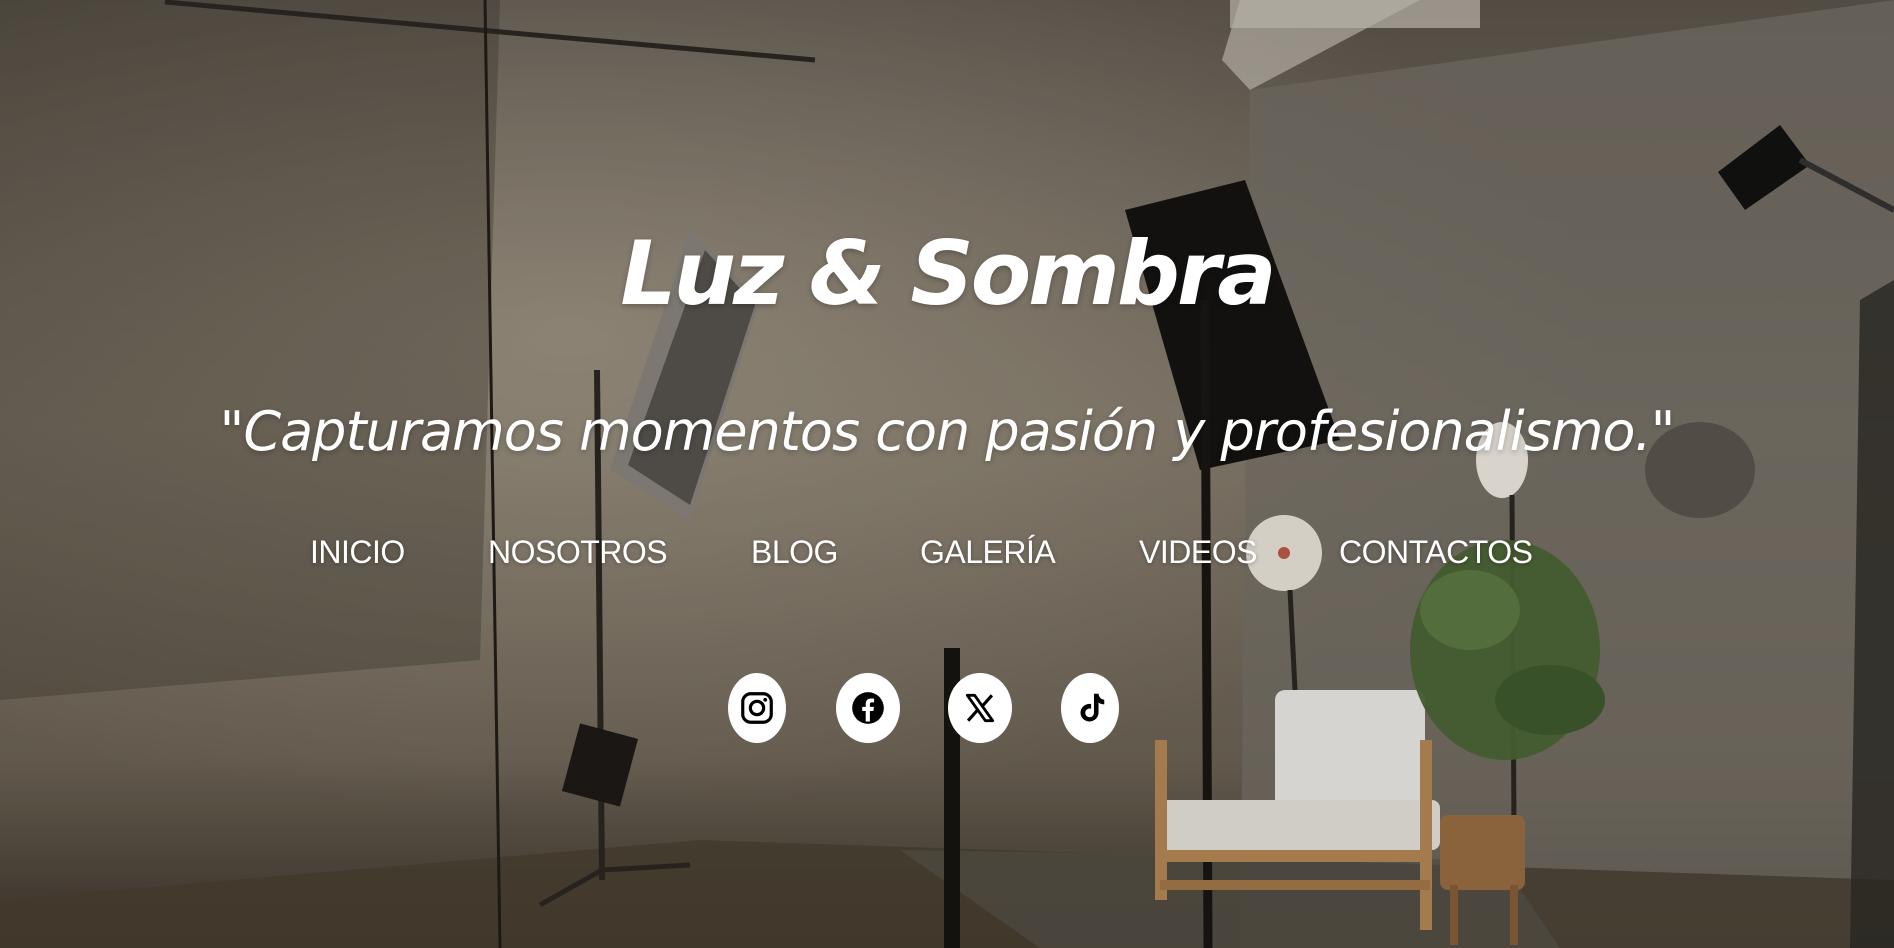  What do you see at coordinates (357, 552) in the screenshot?
I see `nav-item-inicio: INICIO` at bounding box center [357, 552].